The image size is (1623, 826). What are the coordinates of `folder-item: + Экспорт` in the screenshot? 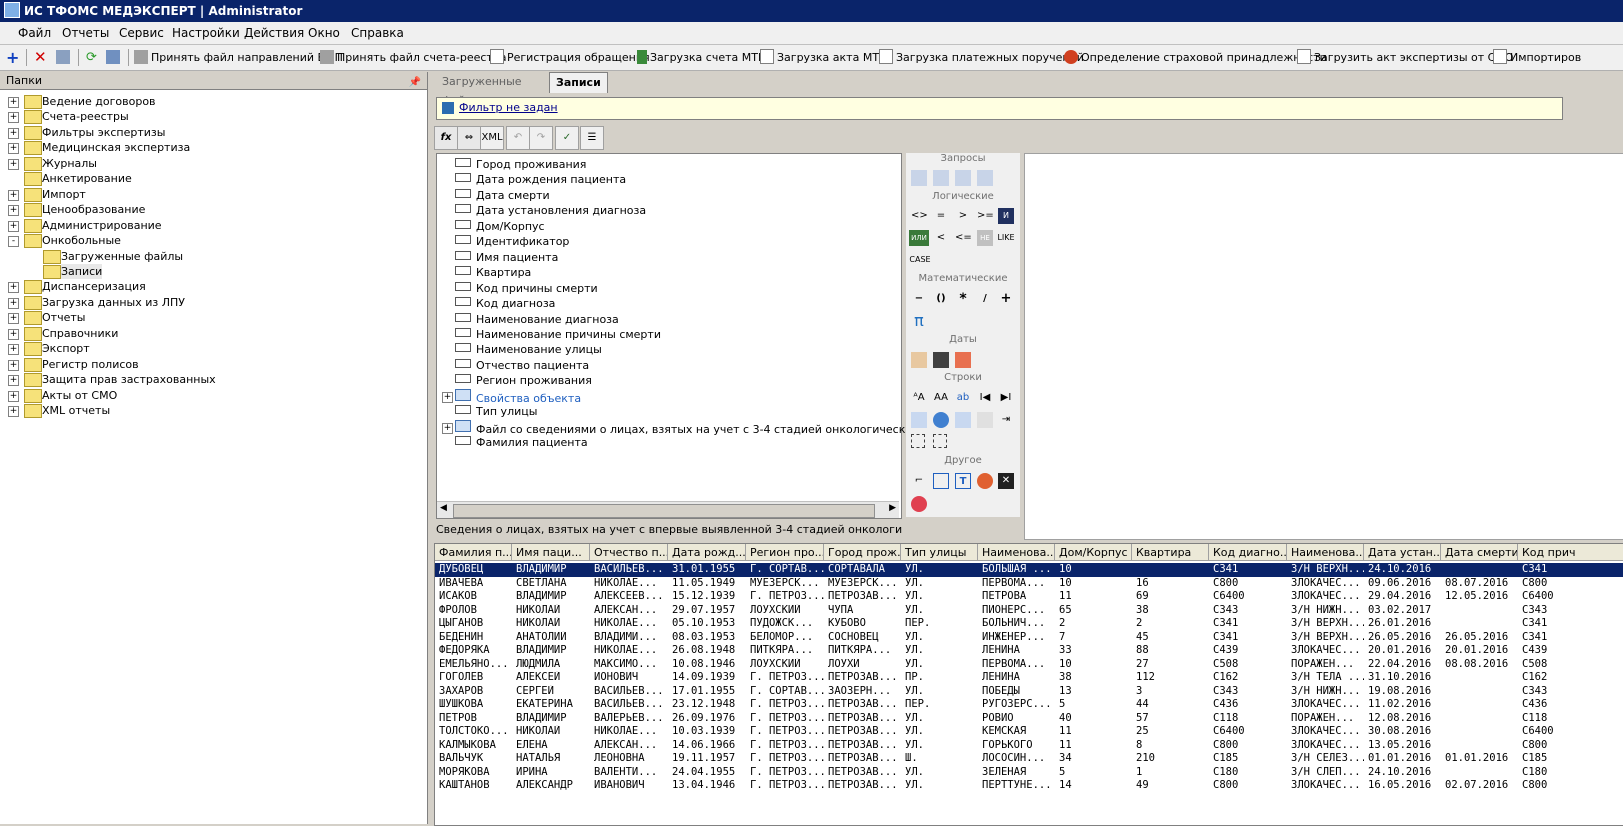 It's located at (213, 349).